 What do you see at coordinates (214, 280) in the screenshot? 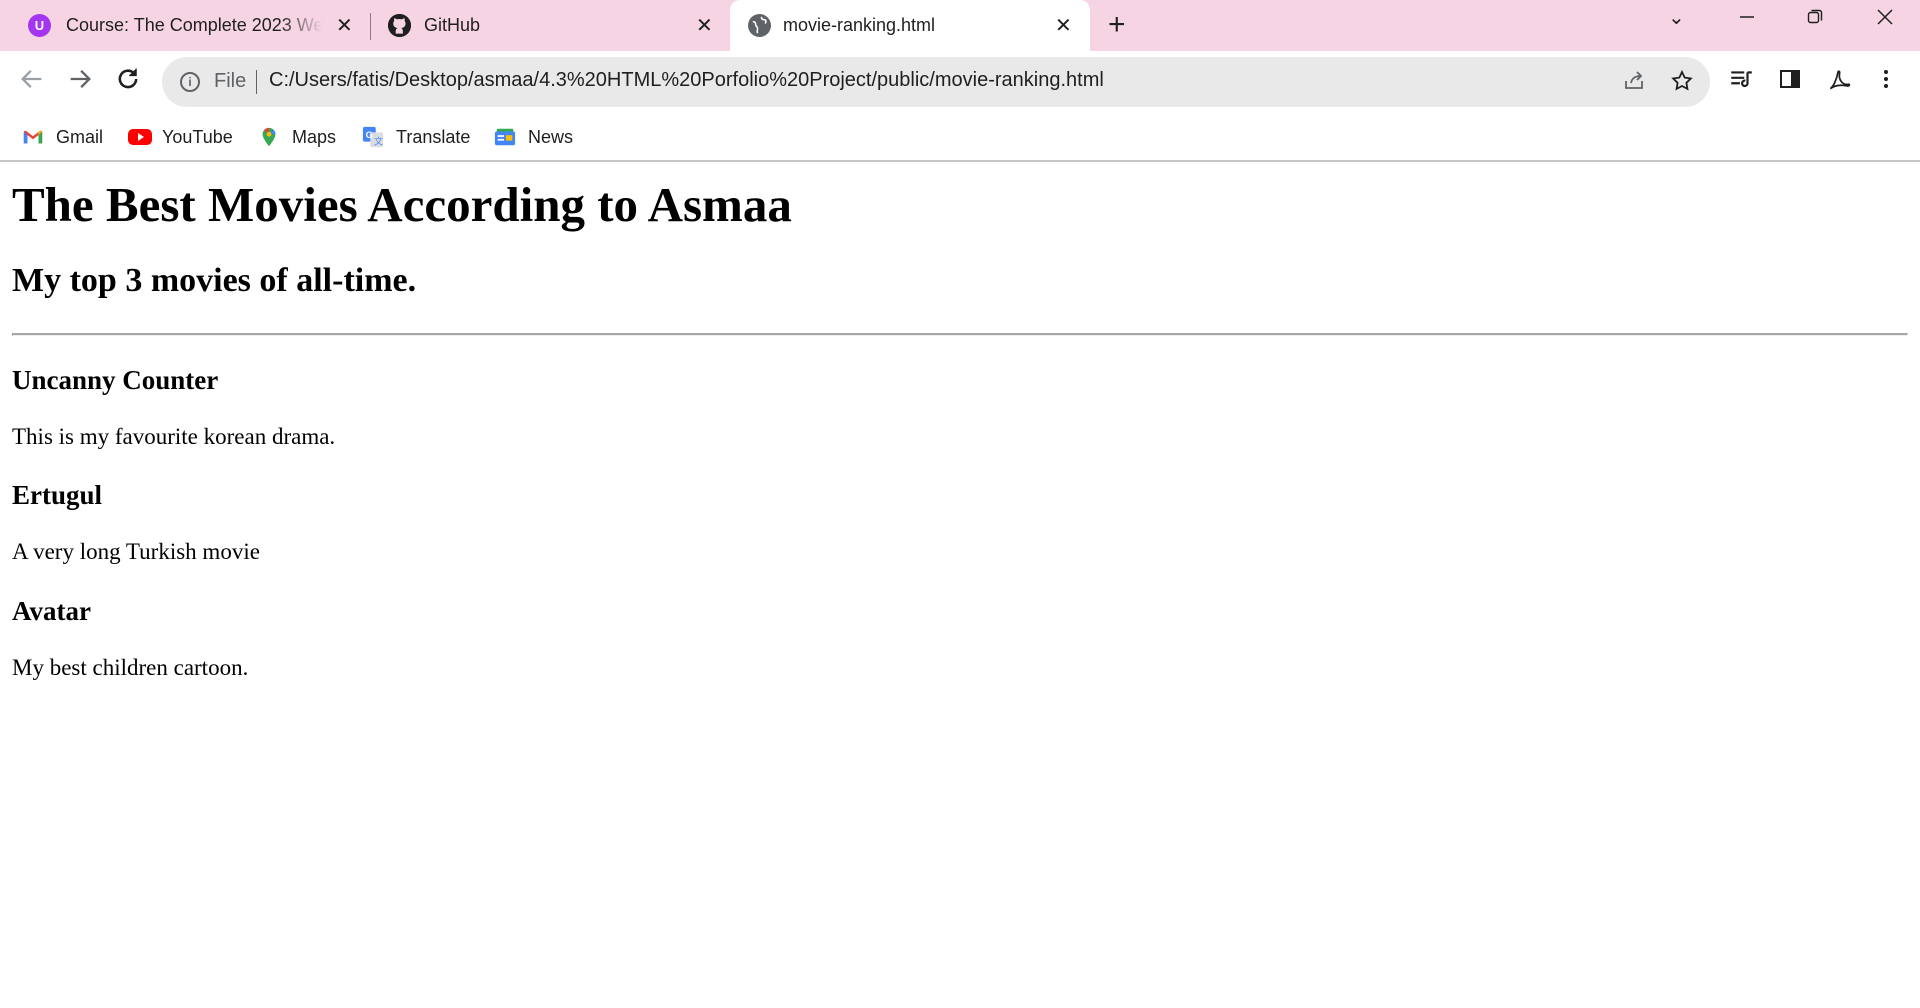
I see `page-subtitle: My top 3 movies of all-time.` at bounding box center [214, 280].